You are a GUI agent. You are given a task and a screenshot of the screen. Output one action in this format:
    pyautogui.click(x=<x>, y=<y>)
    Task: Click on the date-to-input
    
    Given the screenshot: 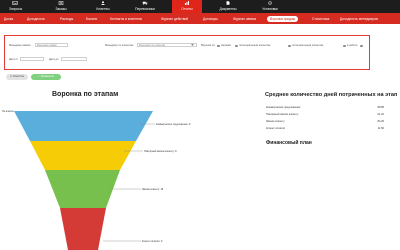 What is the action you would take?
    pyautogui.click(x=74, y=59)
    